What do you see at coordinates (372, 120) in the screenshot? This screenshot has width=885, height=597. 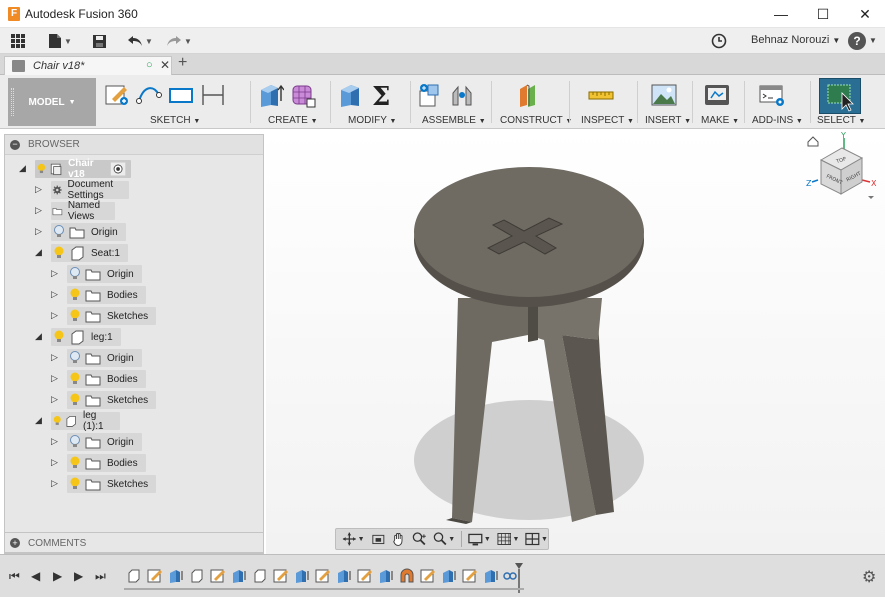 I see `modify-menu: MODIFY ▼` at bounding box center [372, 120].